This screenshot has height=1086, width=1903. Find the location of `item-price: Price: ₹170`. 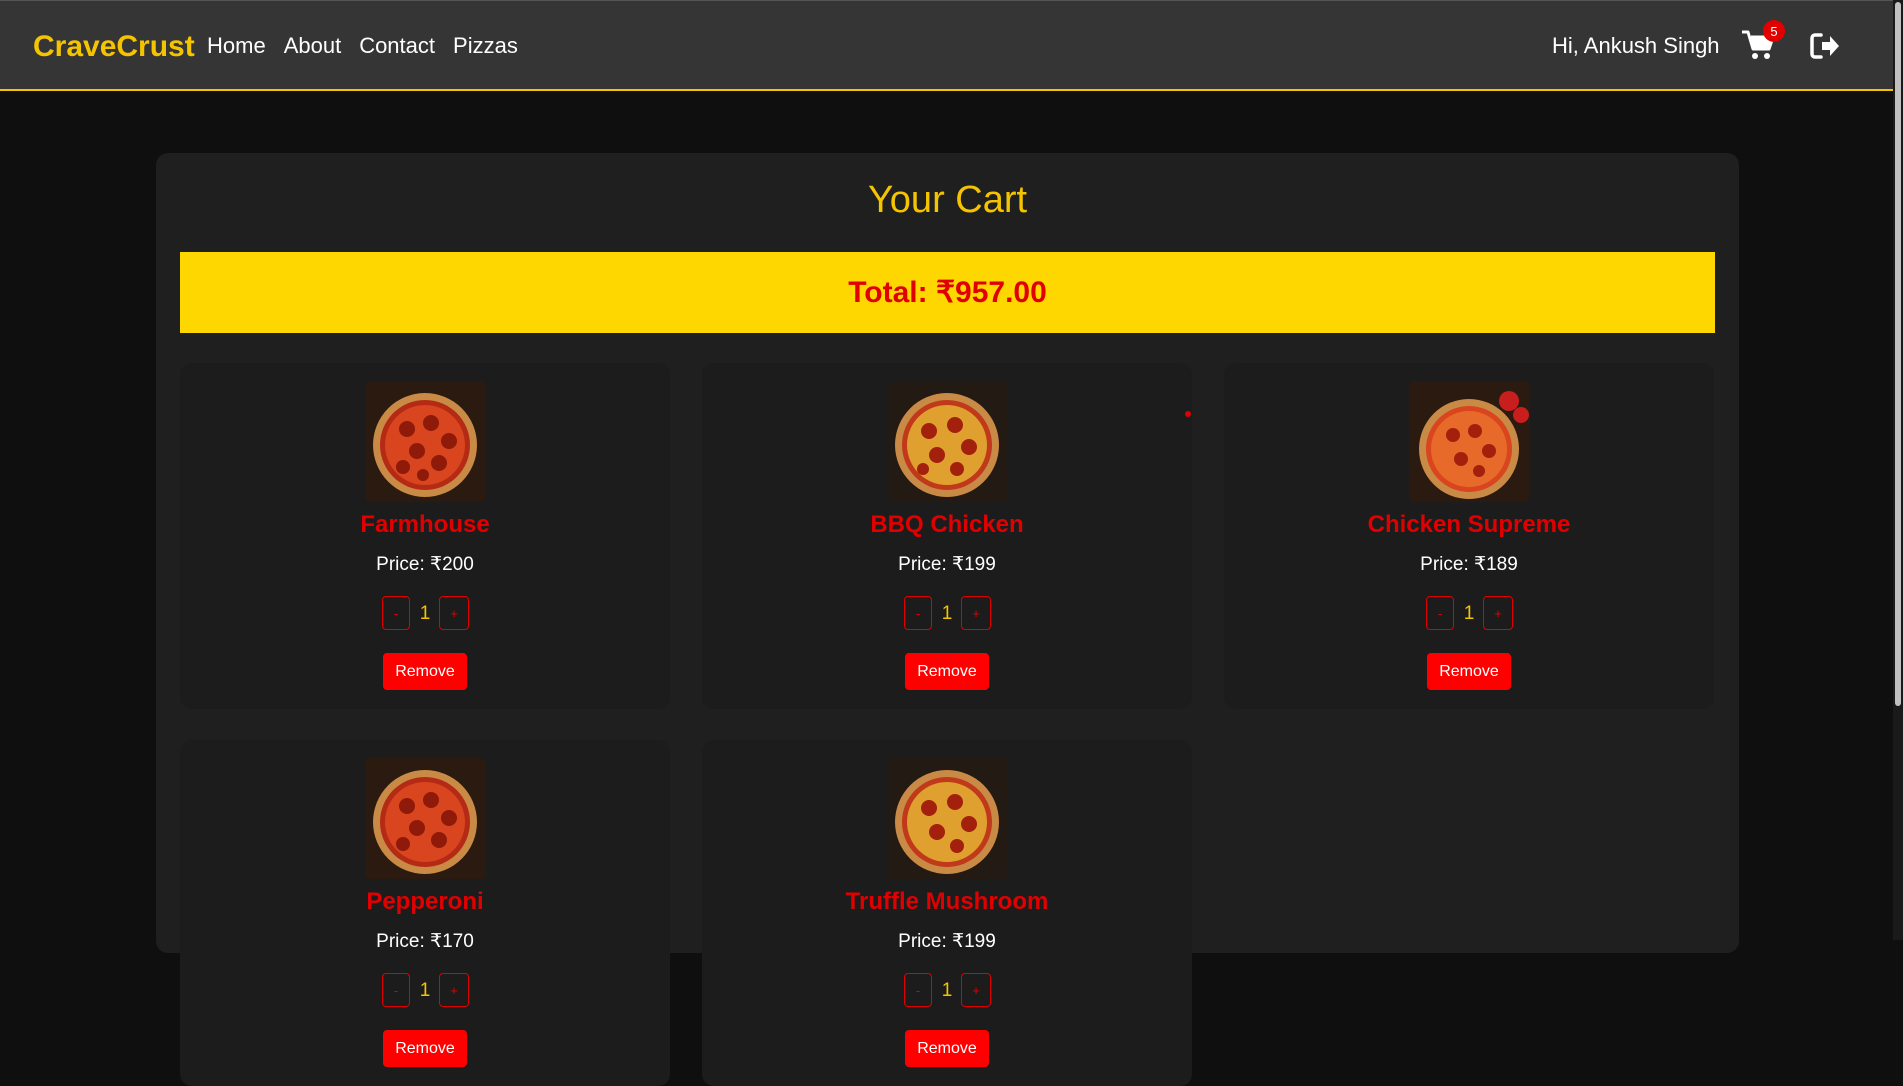

item-price: Price: ₹170 is located at coordinates (425, 941).